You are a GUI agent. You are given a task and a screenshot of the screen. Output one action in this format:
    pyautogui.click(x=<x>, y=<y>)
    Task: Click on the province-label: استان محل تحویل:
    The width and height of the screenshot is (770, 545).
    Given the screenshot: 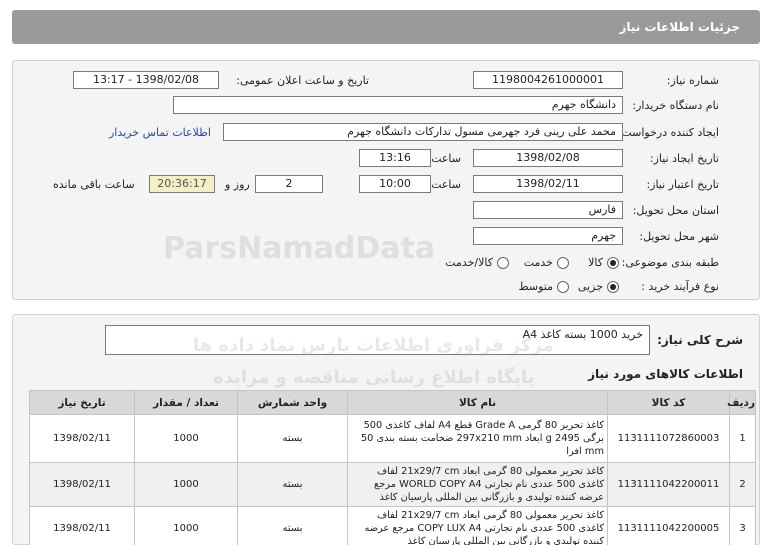 What is the action you would take?
    pyautogui.click(x=675, y=210)
    